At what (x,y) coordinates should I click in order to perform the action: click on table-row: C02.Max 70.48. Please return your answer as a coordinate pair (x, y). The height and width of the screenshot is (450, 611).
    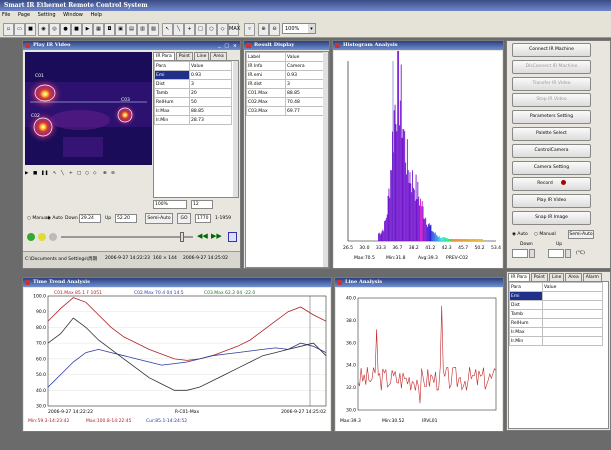
    Looking at the image, I should click on (285, 102).